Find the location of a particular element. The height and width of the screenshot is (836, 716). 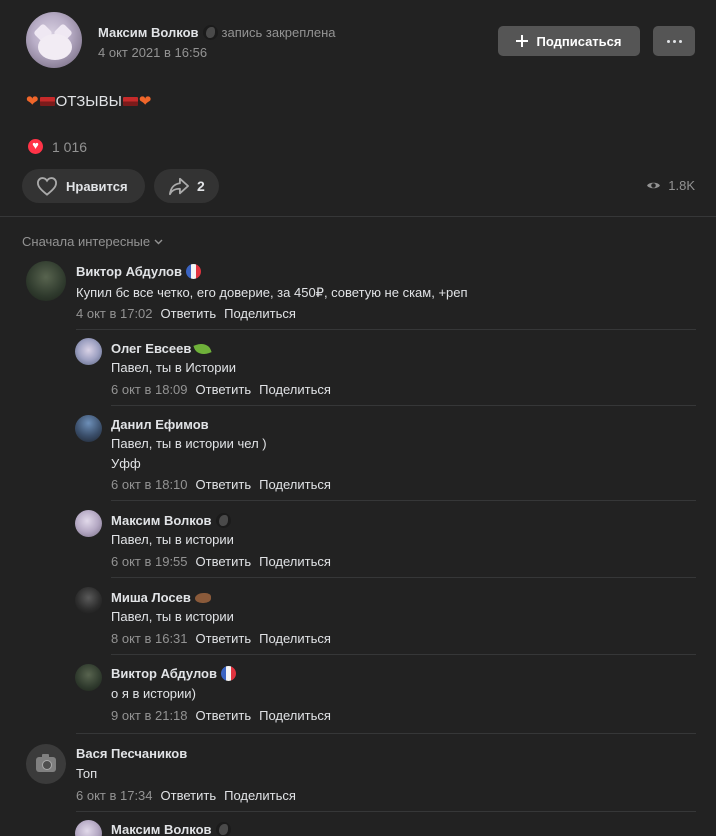

comment-date: 4 окт в 17:02 is located at coordinates (114, 313).